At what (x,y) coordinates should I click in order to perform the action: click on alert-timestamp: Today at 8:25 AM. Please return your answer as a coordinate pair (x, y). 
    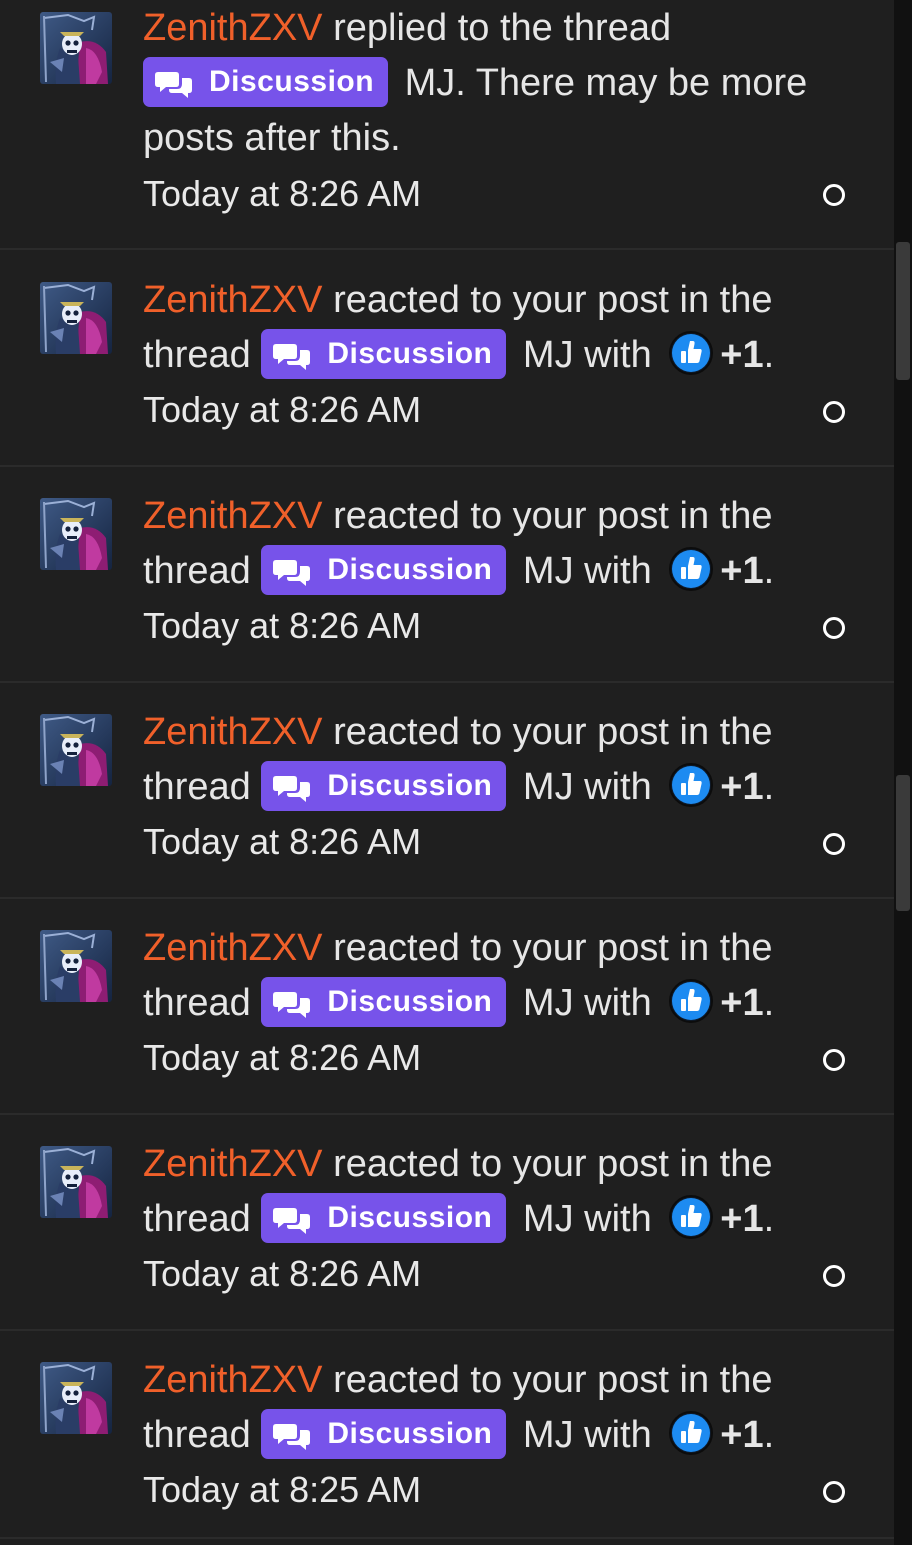
    Looking at the image, I should click on (282, 1489).